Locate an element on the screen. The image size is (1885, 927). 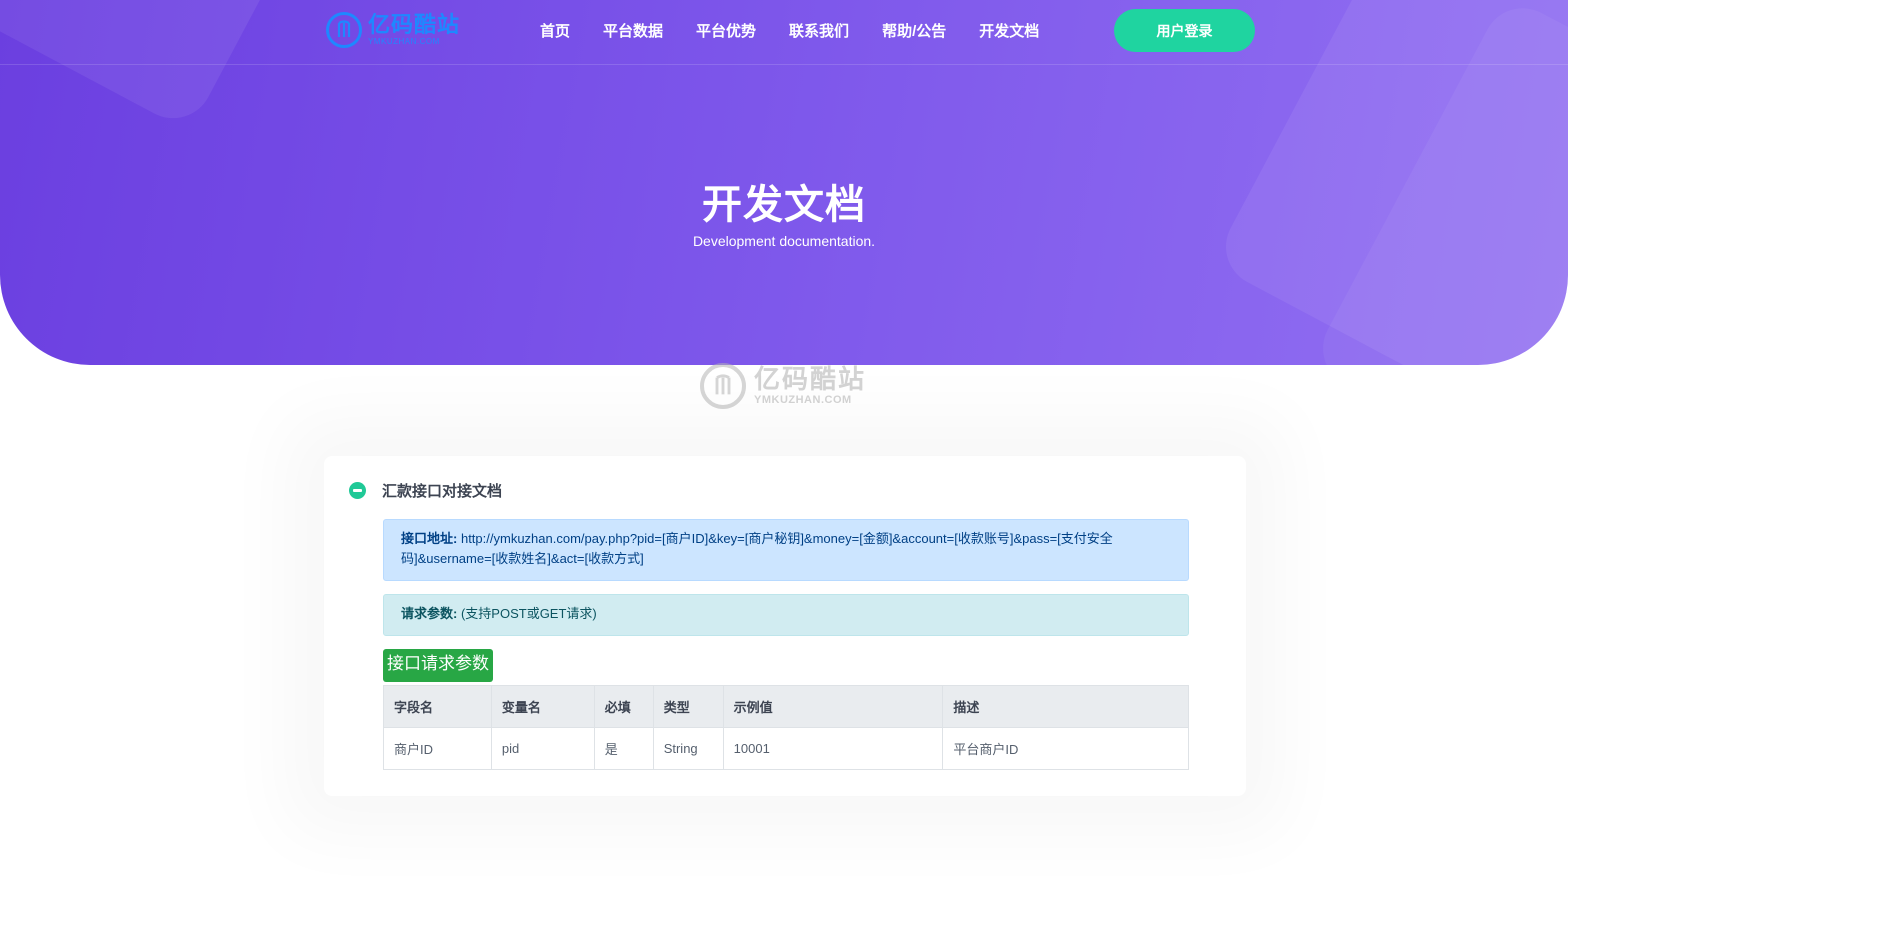
endpoint-label: 接口地址: is located at coordinates (429, 538).